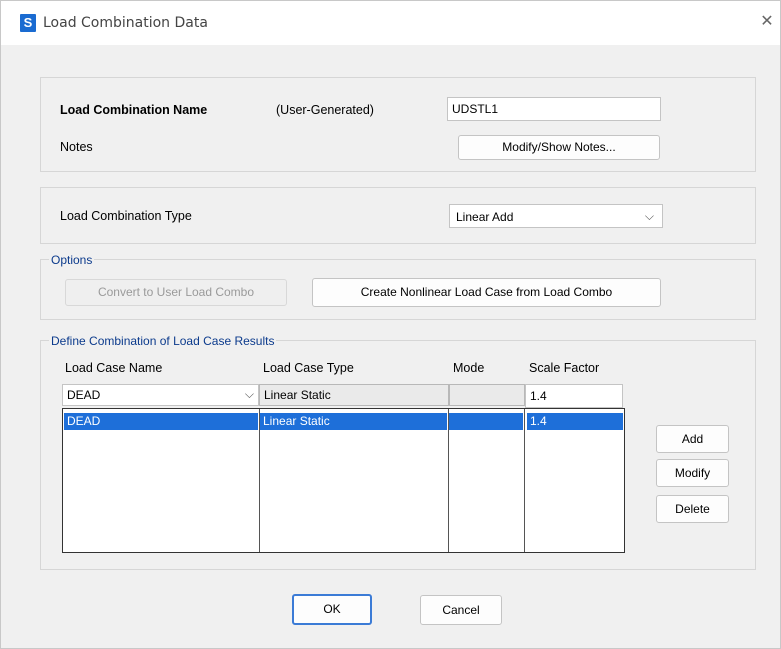 This screenshot has width=781, height=649. What do you see at coordinates (72, 260) in the screenshot?
I see `options-legend: Options` at bounding box center [72, 260].